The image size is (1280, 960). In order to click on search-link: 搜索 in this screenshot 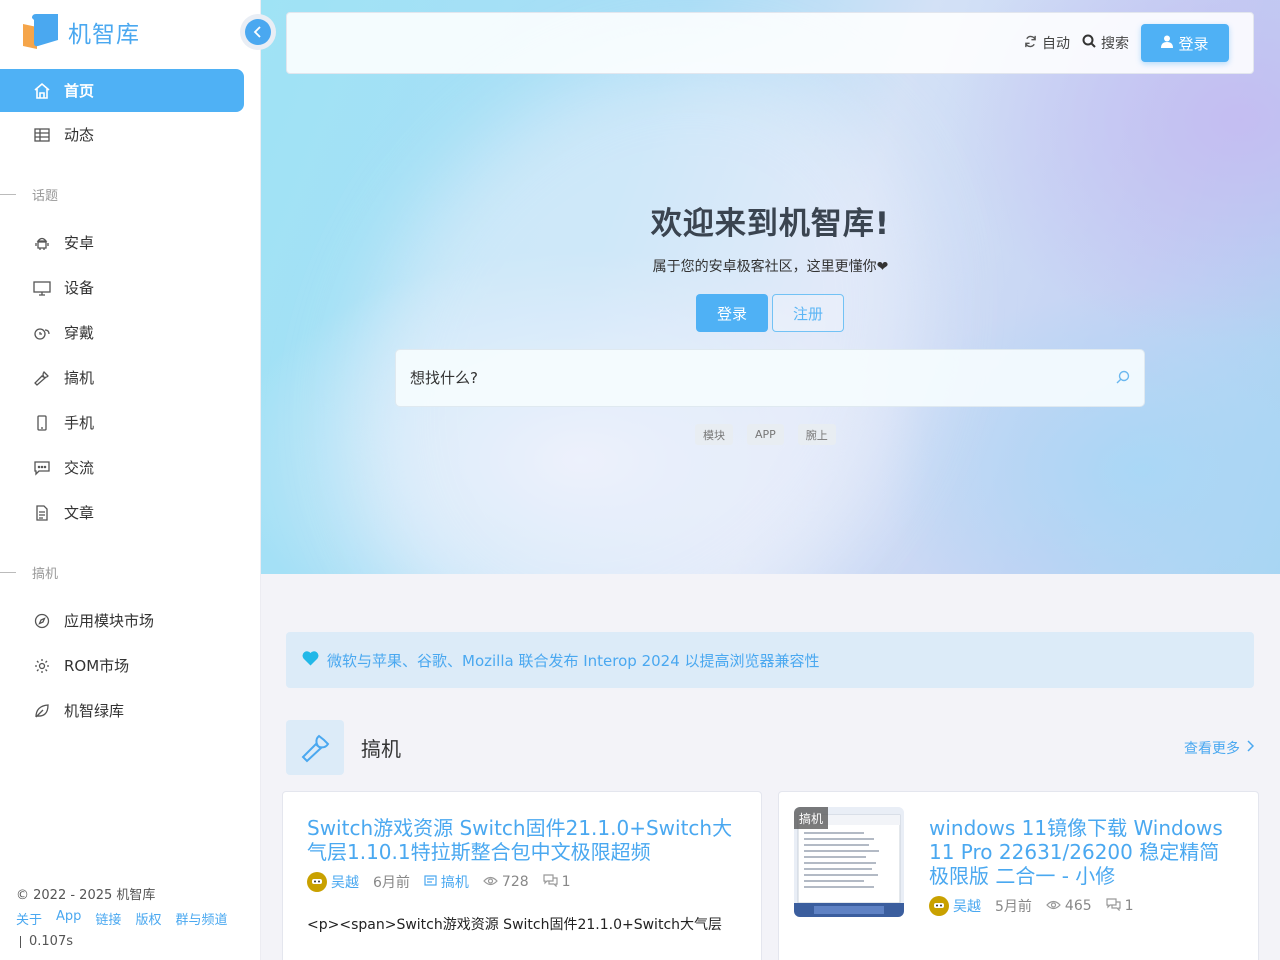, I will do `click(1105, 43)`.